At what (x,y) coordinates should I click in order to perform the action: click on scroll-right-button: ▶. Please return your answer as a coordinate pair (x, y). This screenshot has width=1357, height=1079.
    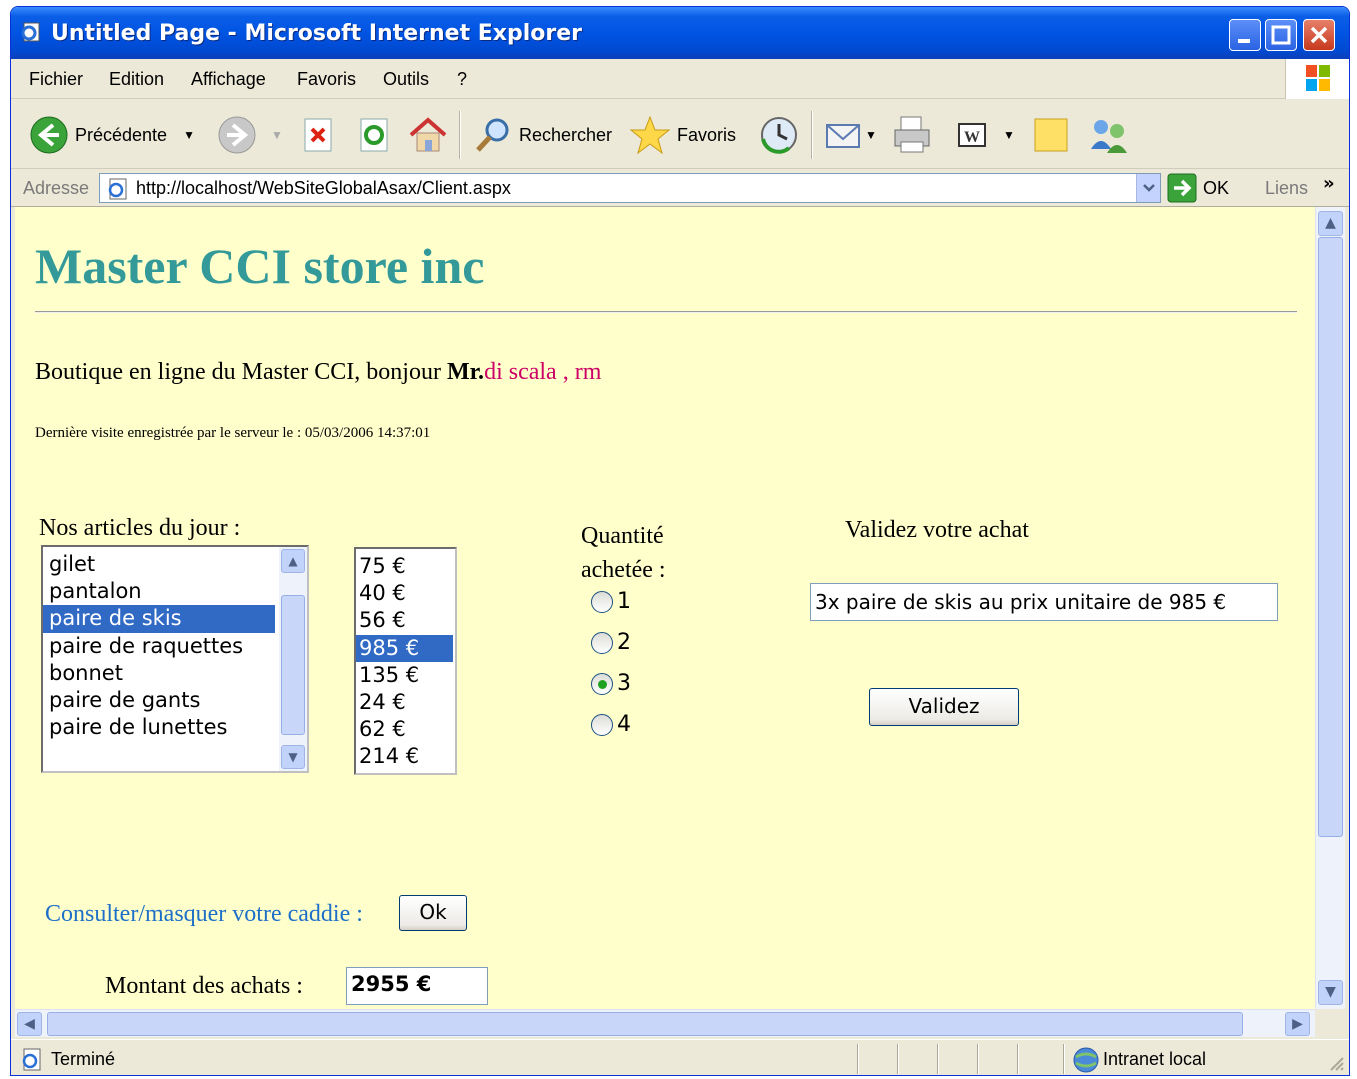
    Looking at the image, I should click on (1297, 1024).